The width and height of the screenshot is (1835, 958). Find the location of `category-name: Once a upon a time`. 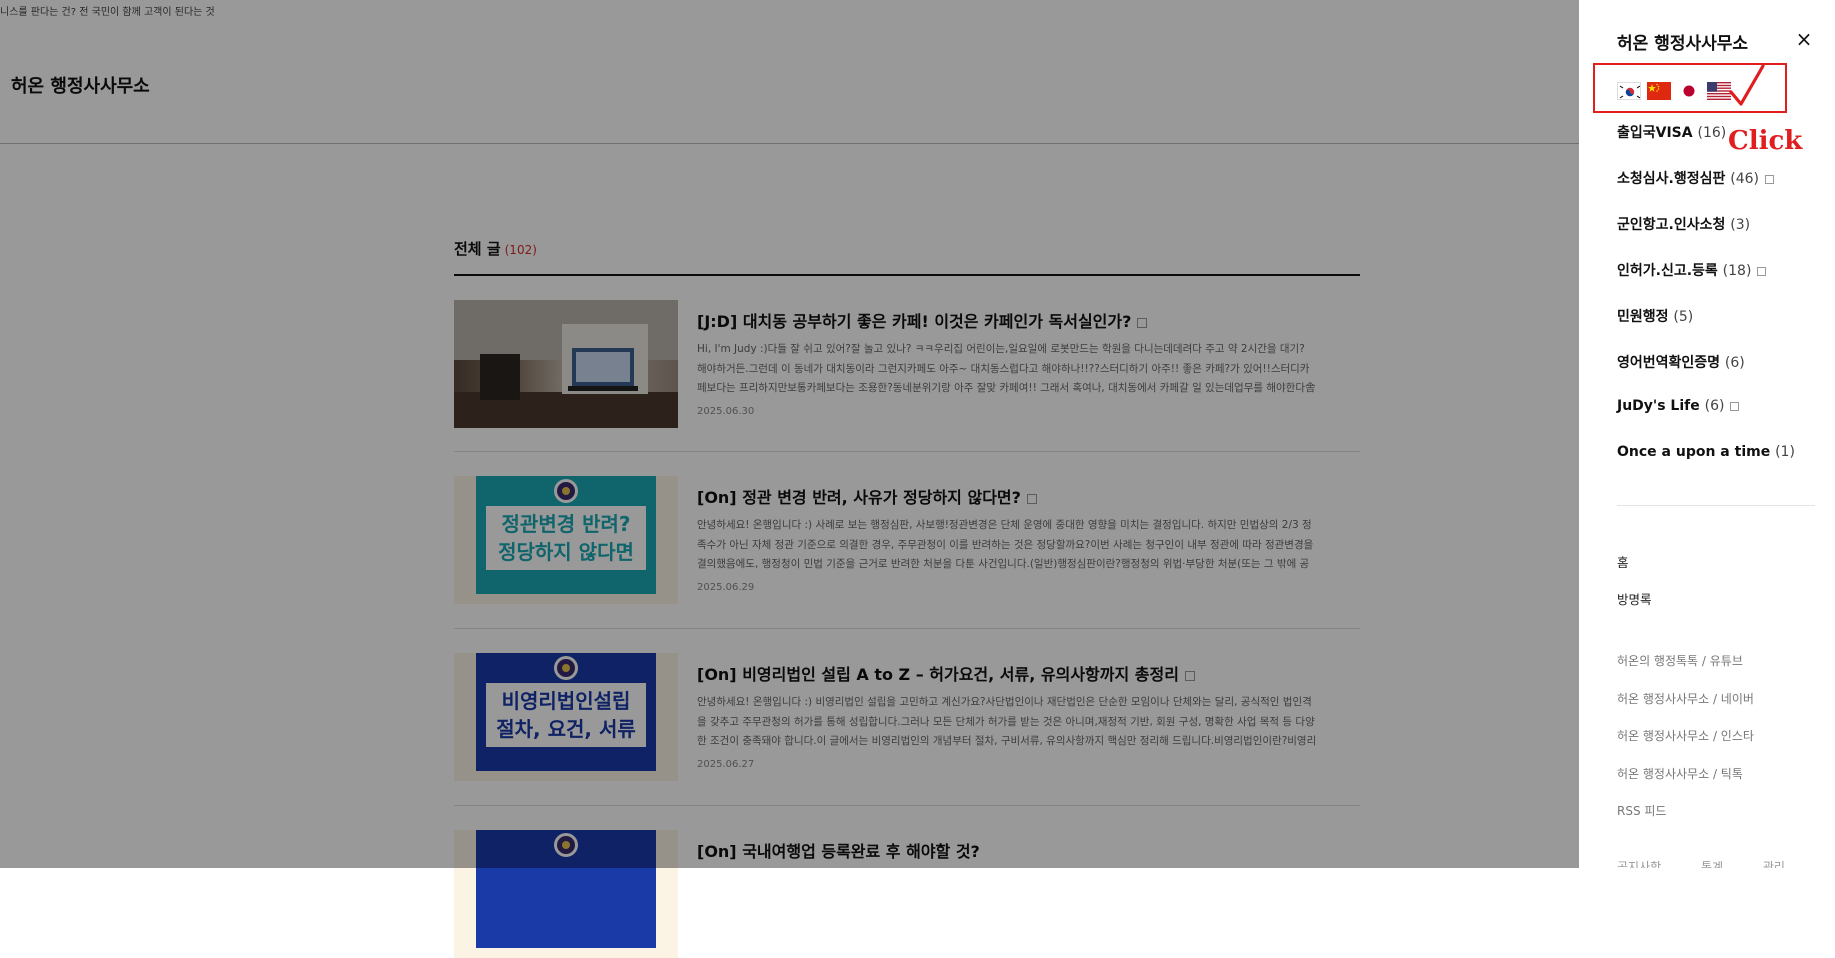

category-name: Once a upon a time is located at coordinates (1693, 452).